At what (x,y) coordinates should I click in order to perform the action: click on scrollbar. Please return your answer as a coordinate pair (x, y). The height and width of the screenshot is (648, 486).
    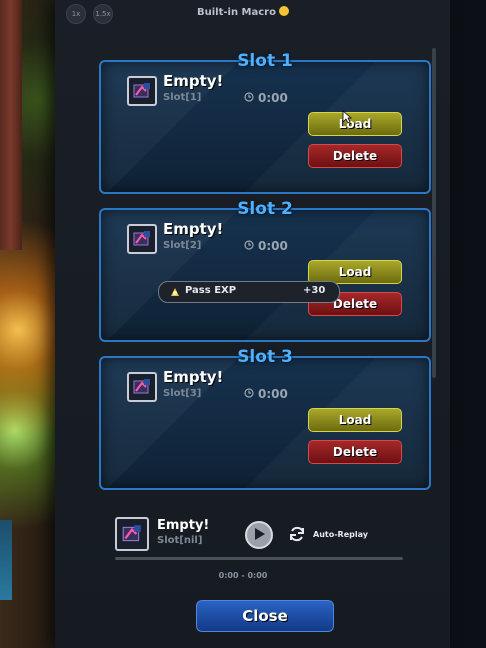
    Looking at the image, I should click on (434, 213).